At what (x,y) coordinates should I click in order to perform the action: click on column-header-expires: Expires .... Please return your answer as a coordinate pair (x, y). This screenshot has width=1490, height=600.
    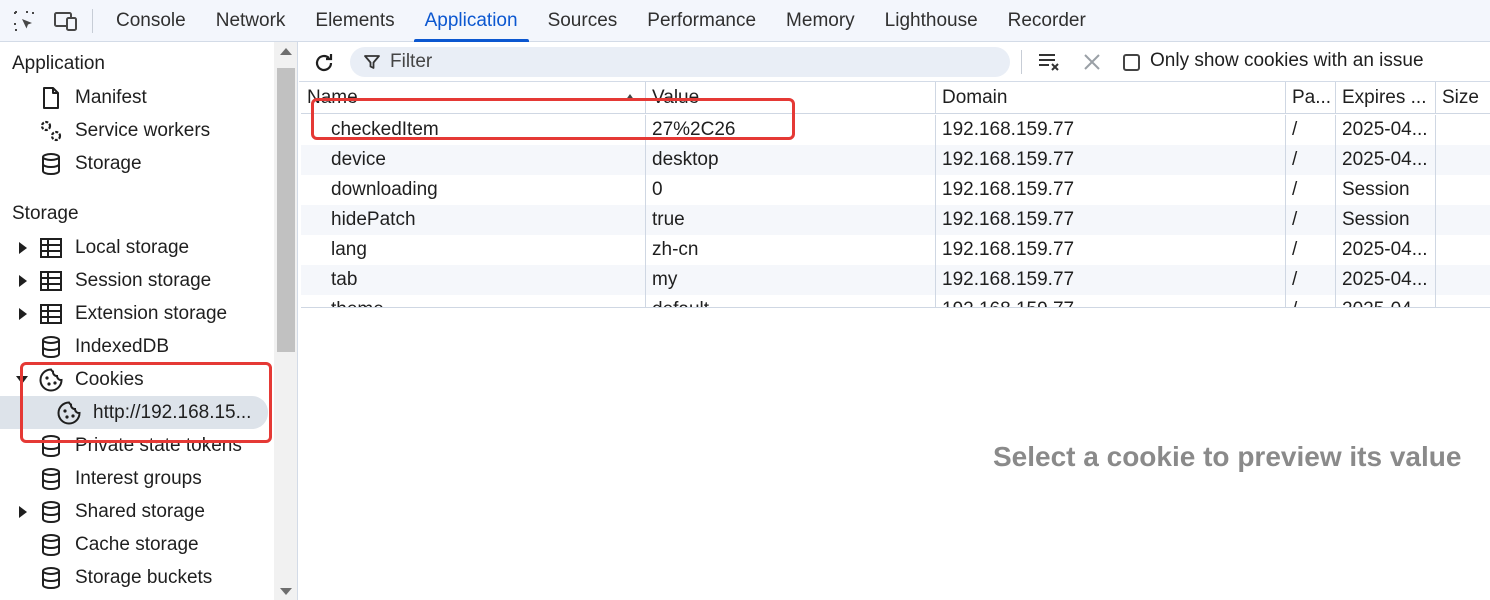
    Looking at the image, I should click on (1386, 98).